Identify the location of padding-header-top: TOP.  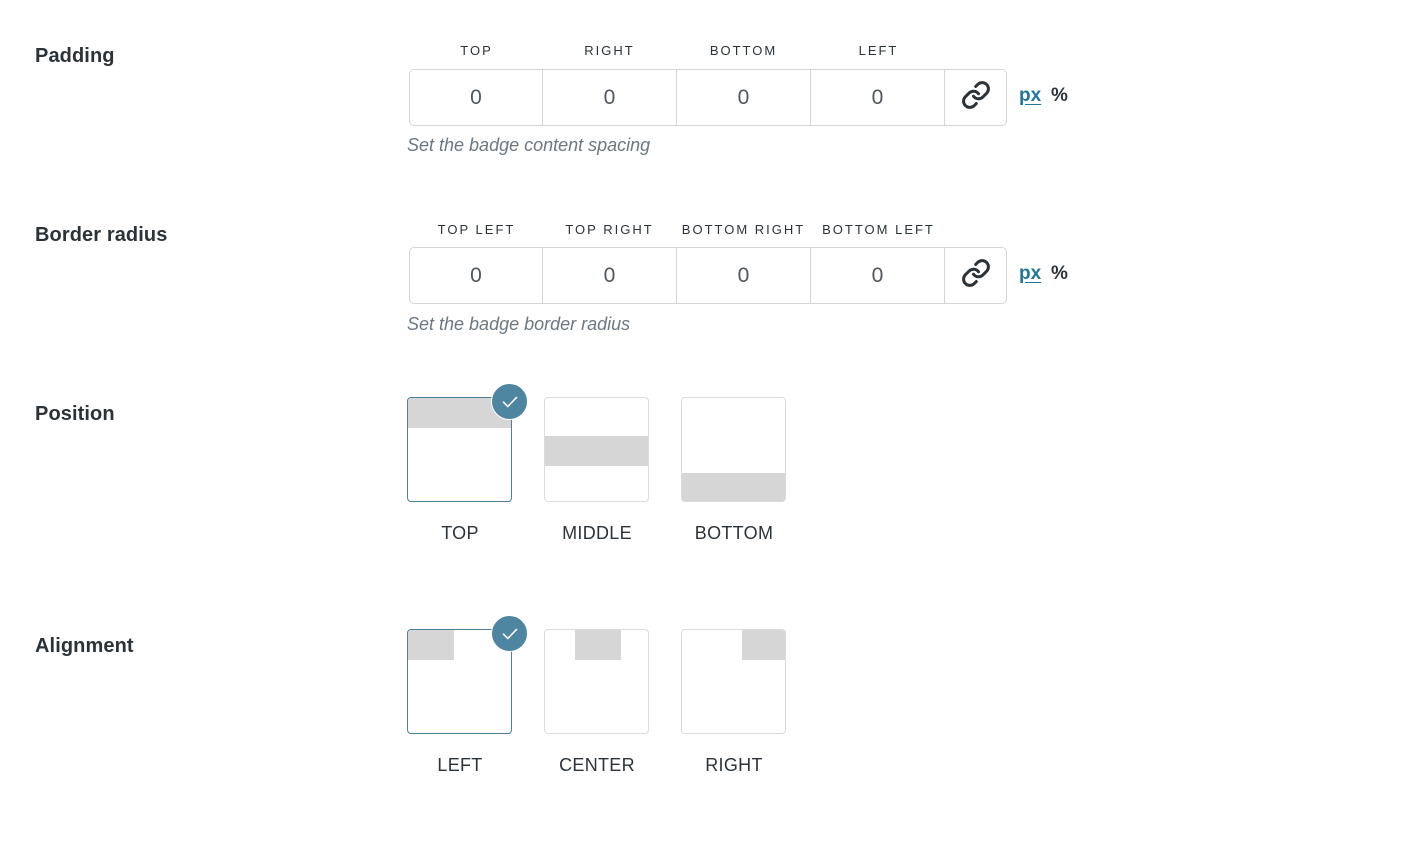
(476, 50).